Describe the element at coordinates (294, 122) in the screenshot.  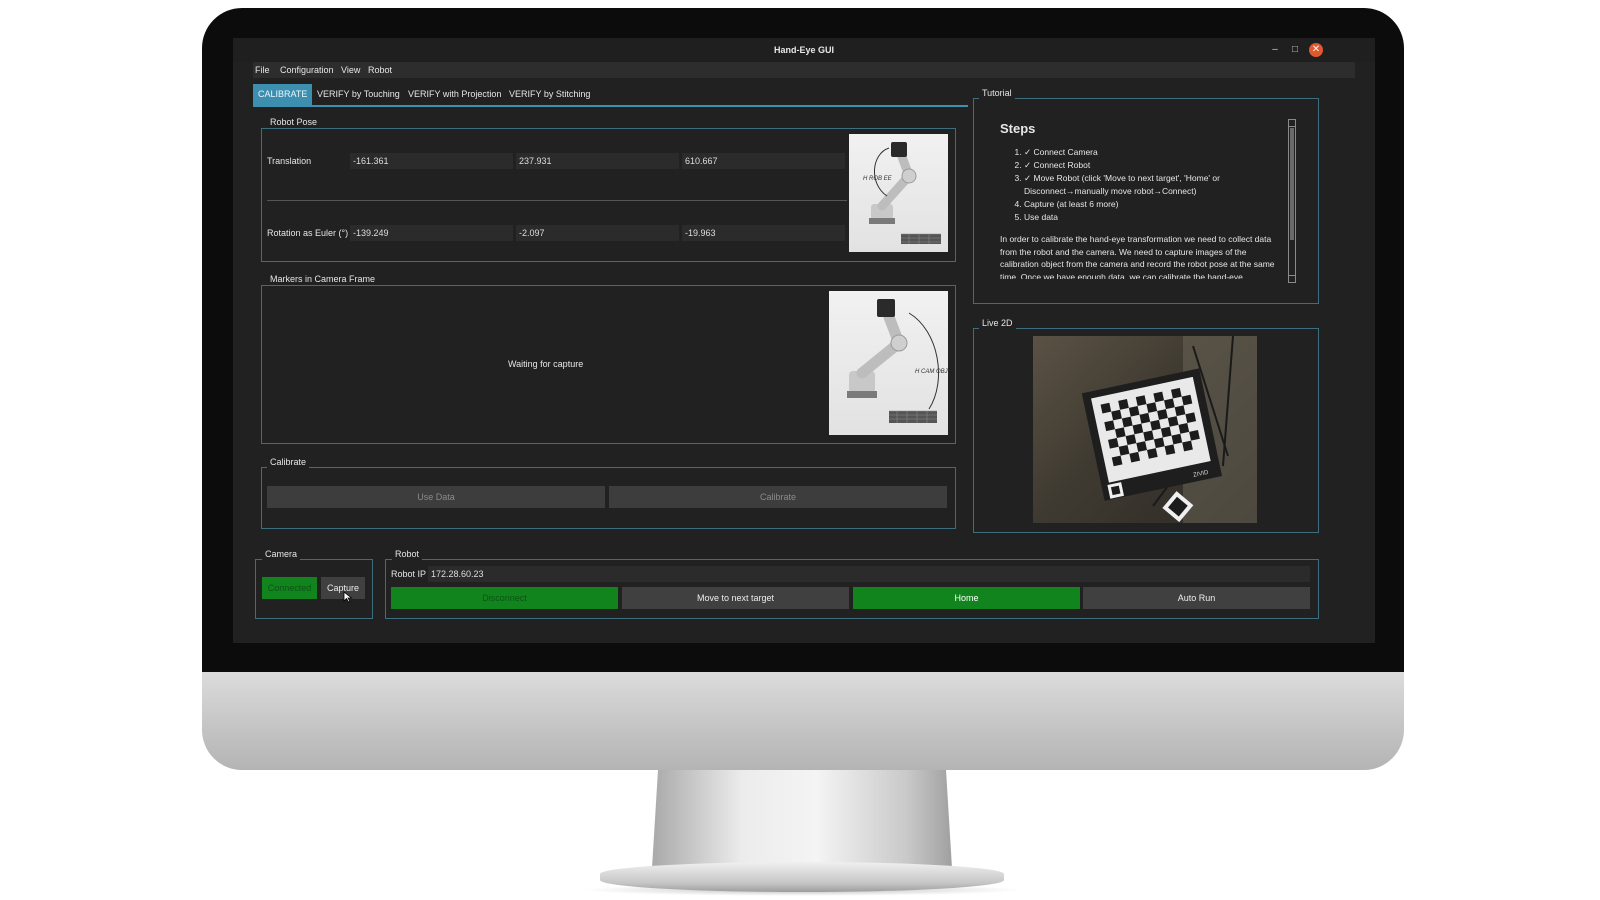
I see `robot-pose-label: Robot Pose` at that location.